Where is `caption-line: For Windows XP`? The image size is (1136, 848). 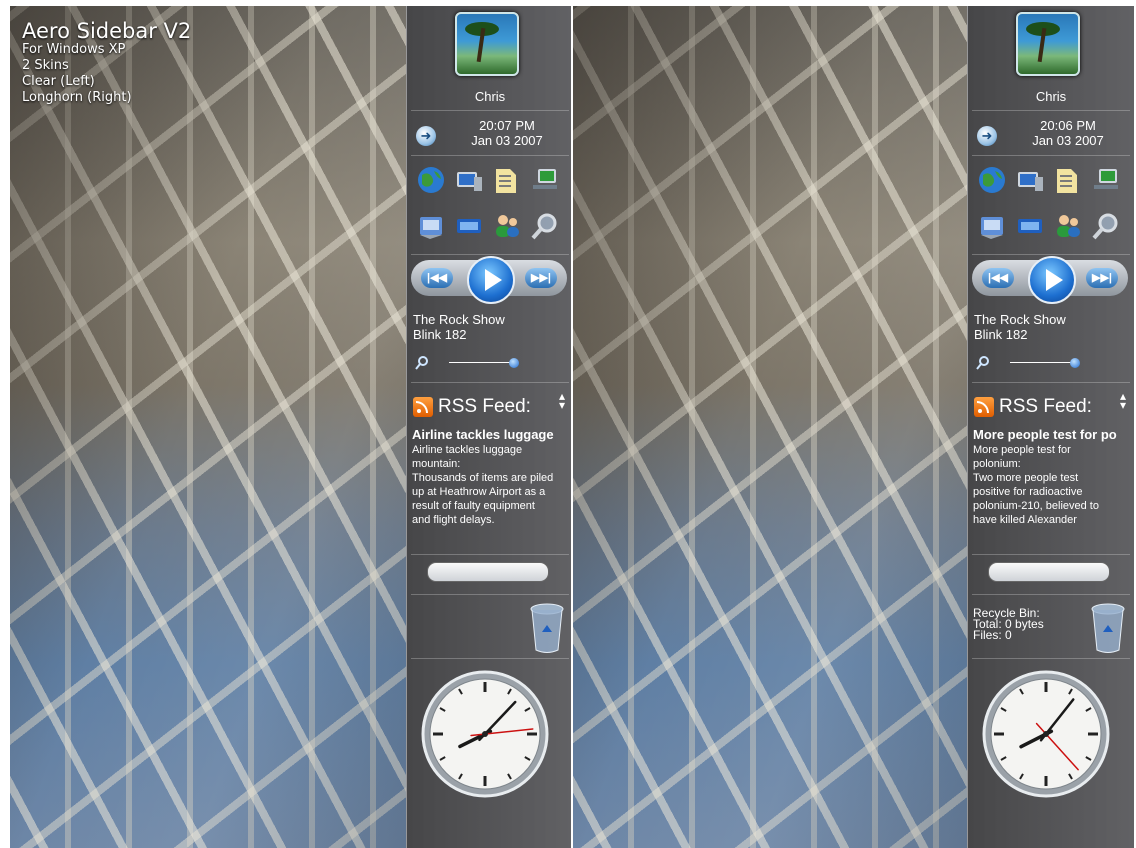
caption-line: For Windows XP is located at coordinates (74, 49).